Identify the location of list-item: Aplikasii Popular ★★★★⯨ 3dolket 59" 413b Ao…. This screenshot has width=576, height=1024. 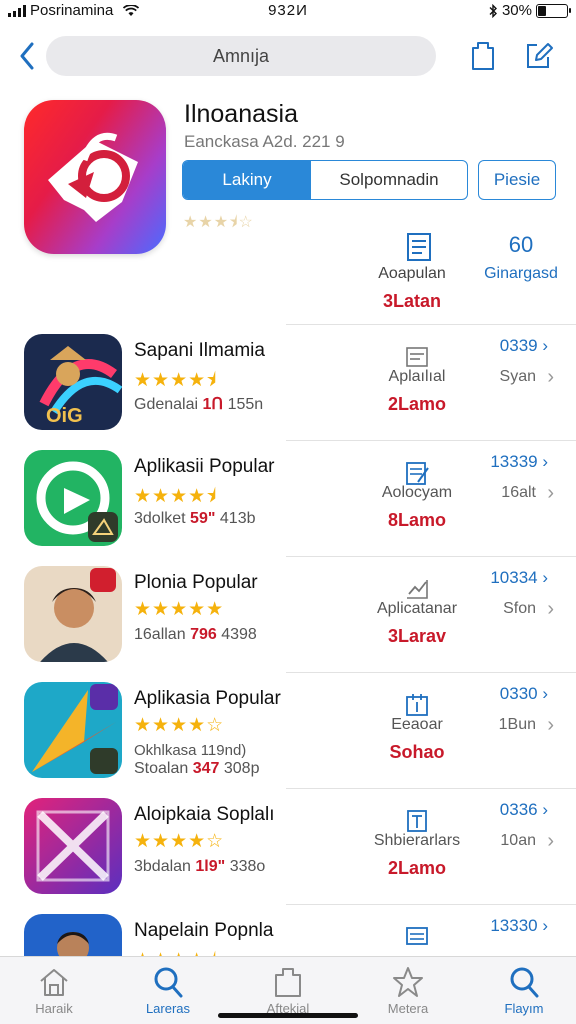
(288, 498).